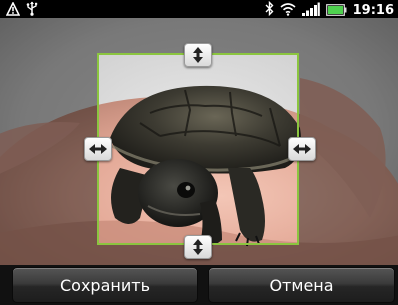  What do you see at coordinates (373, 10) in the screenshot?
I see `status-clock: 19:16` at bounding box center [373, 10].